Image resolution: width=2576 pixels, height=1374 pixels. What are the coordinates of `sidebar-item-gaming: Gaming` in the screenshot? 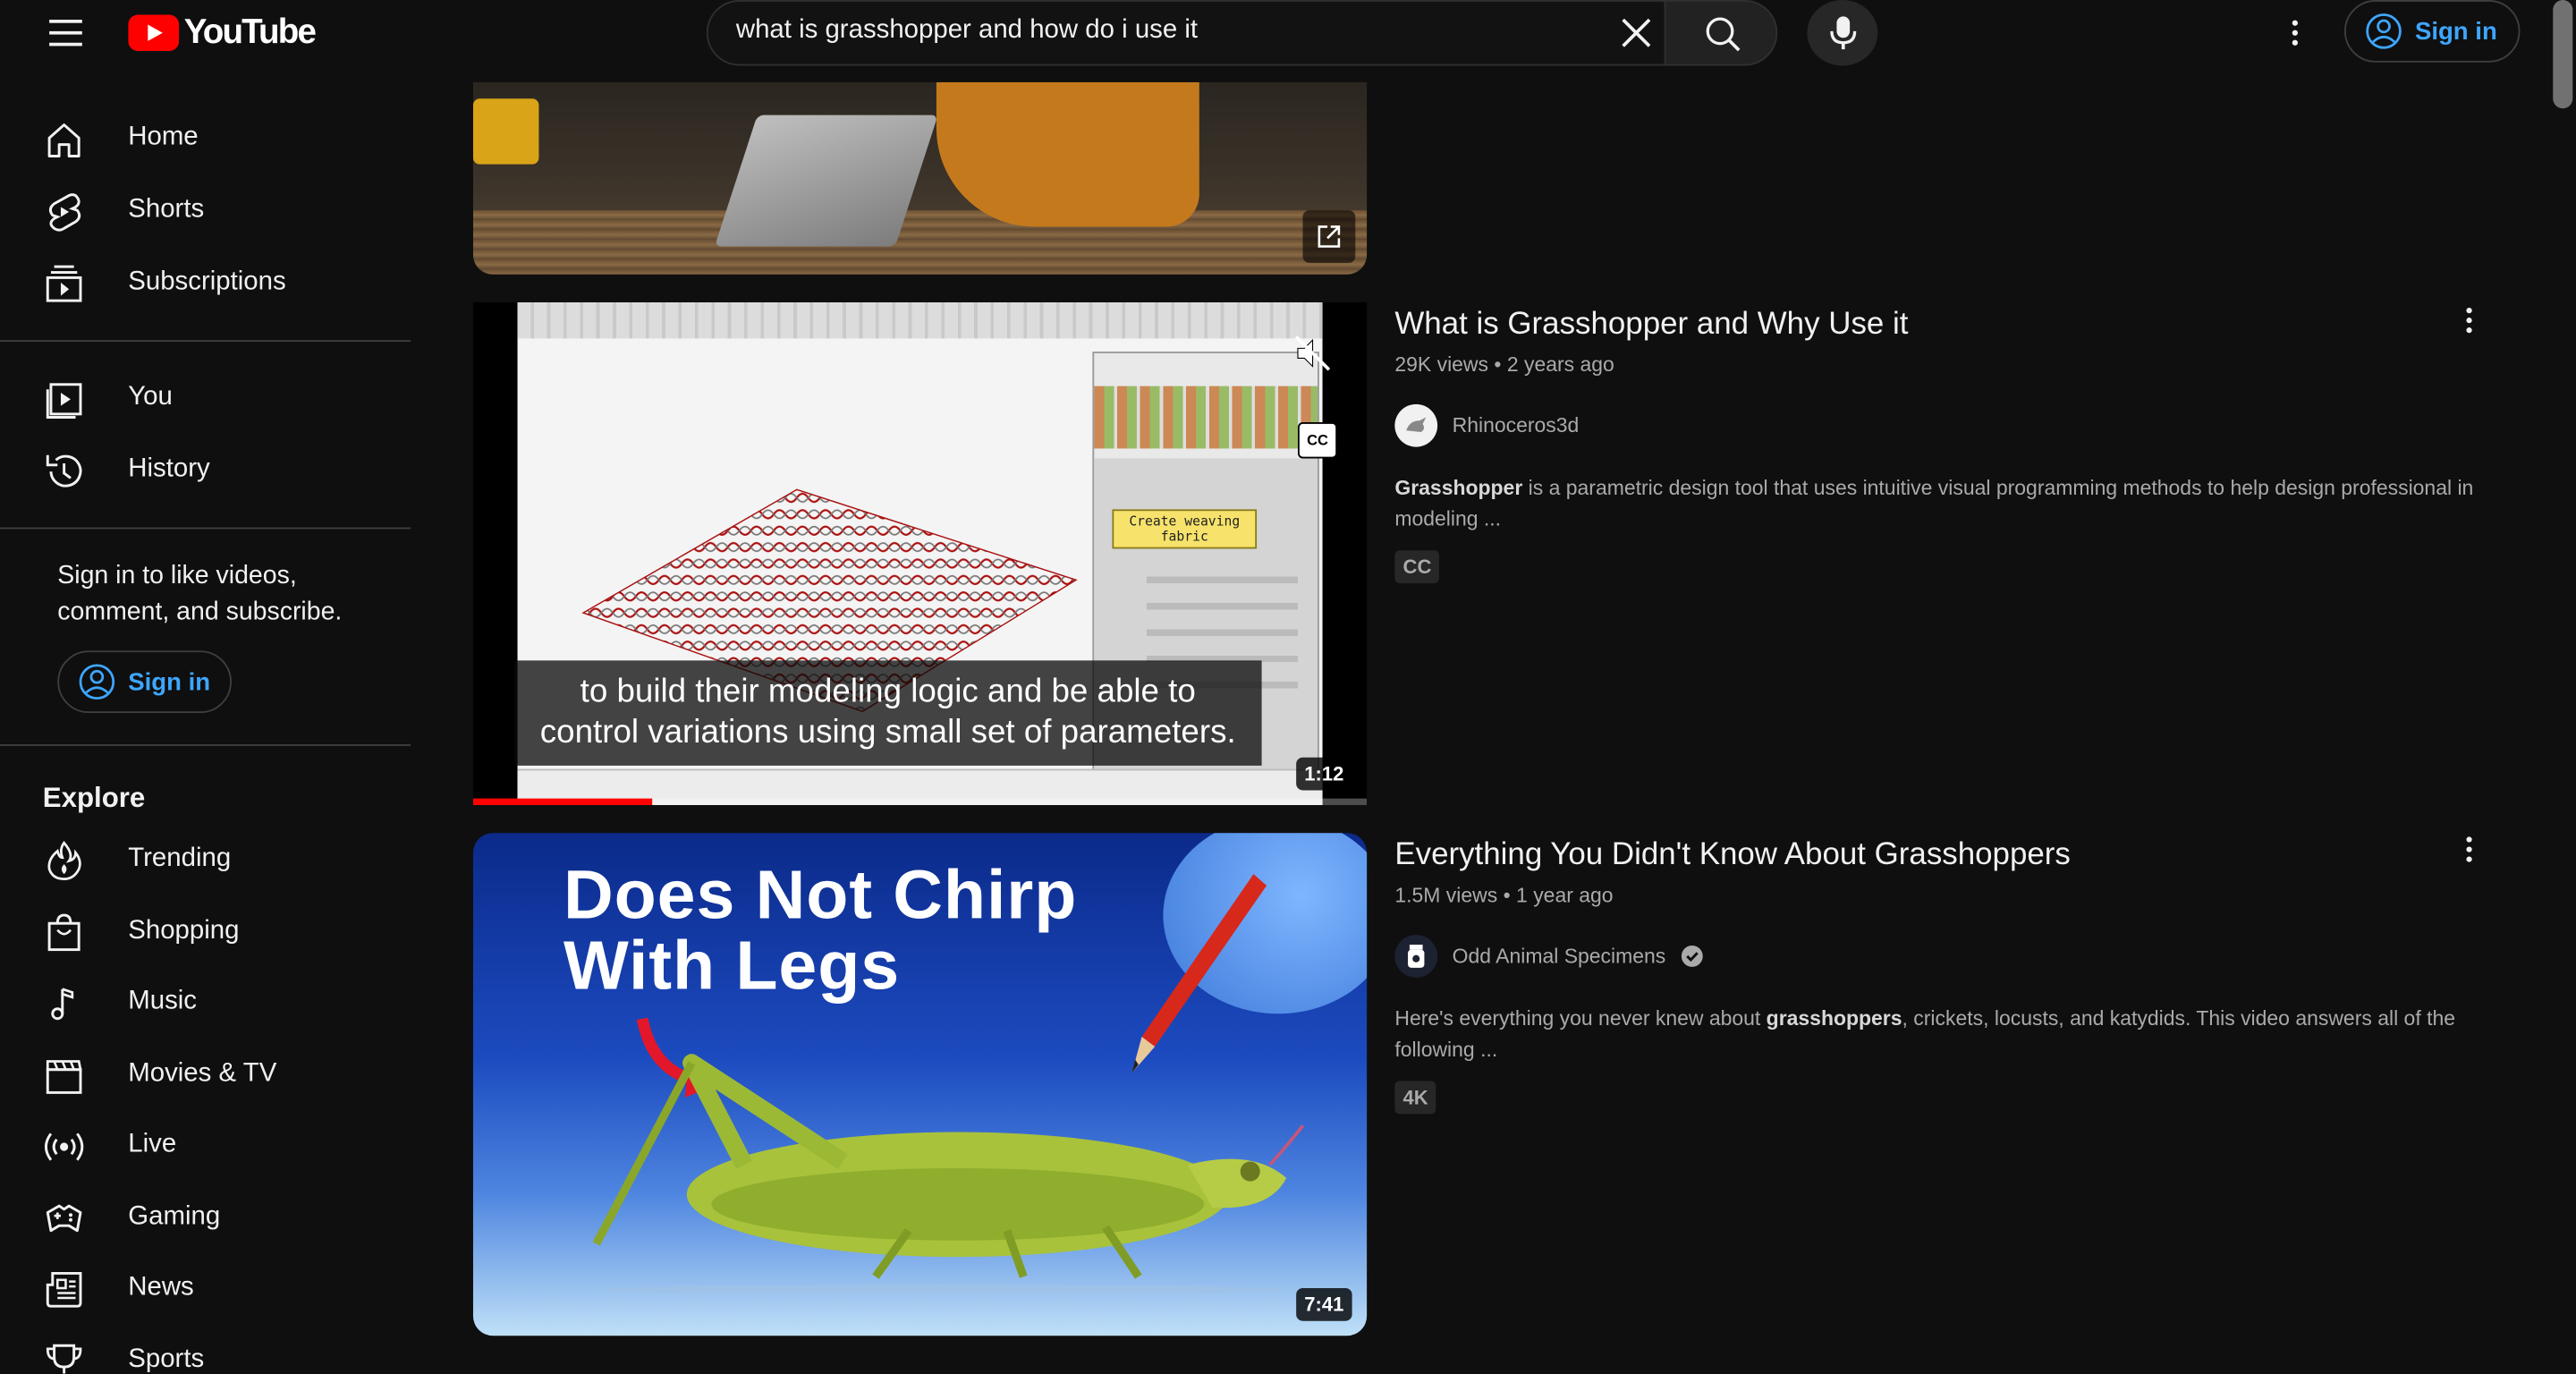 It's located at (205, 1217).